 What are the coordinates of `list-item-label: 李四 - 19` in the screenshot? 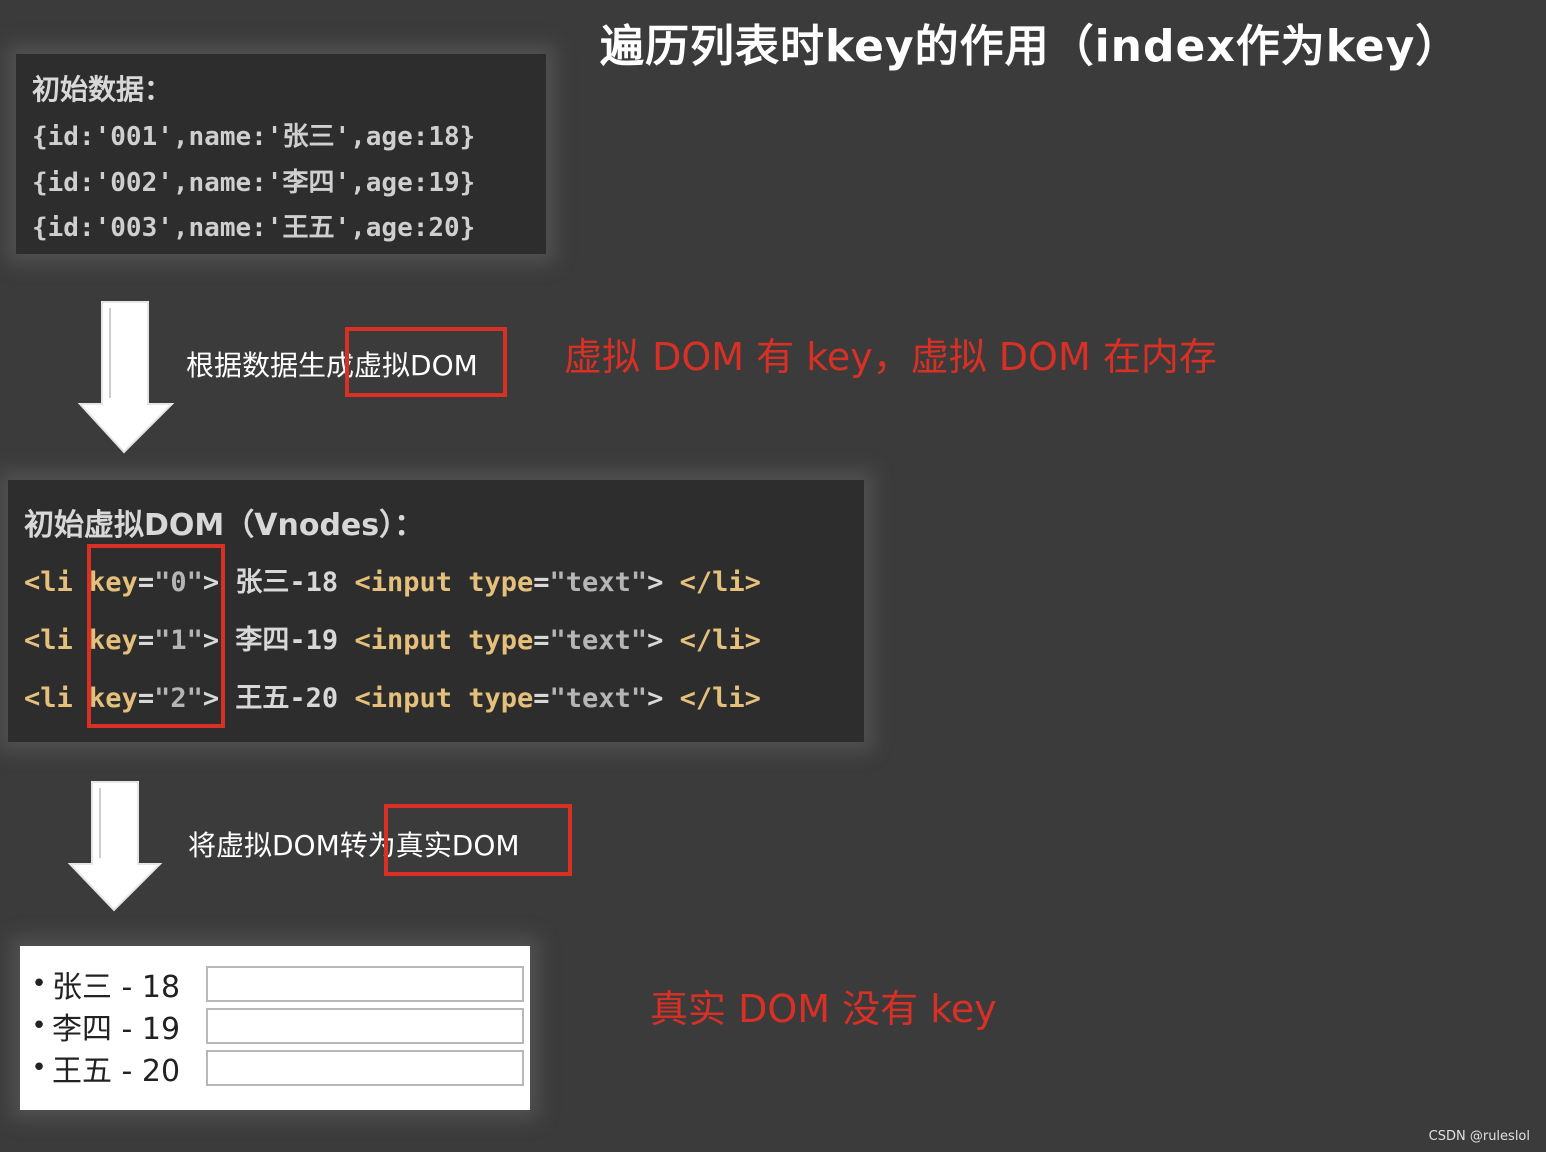 It's located at (116, 1029).